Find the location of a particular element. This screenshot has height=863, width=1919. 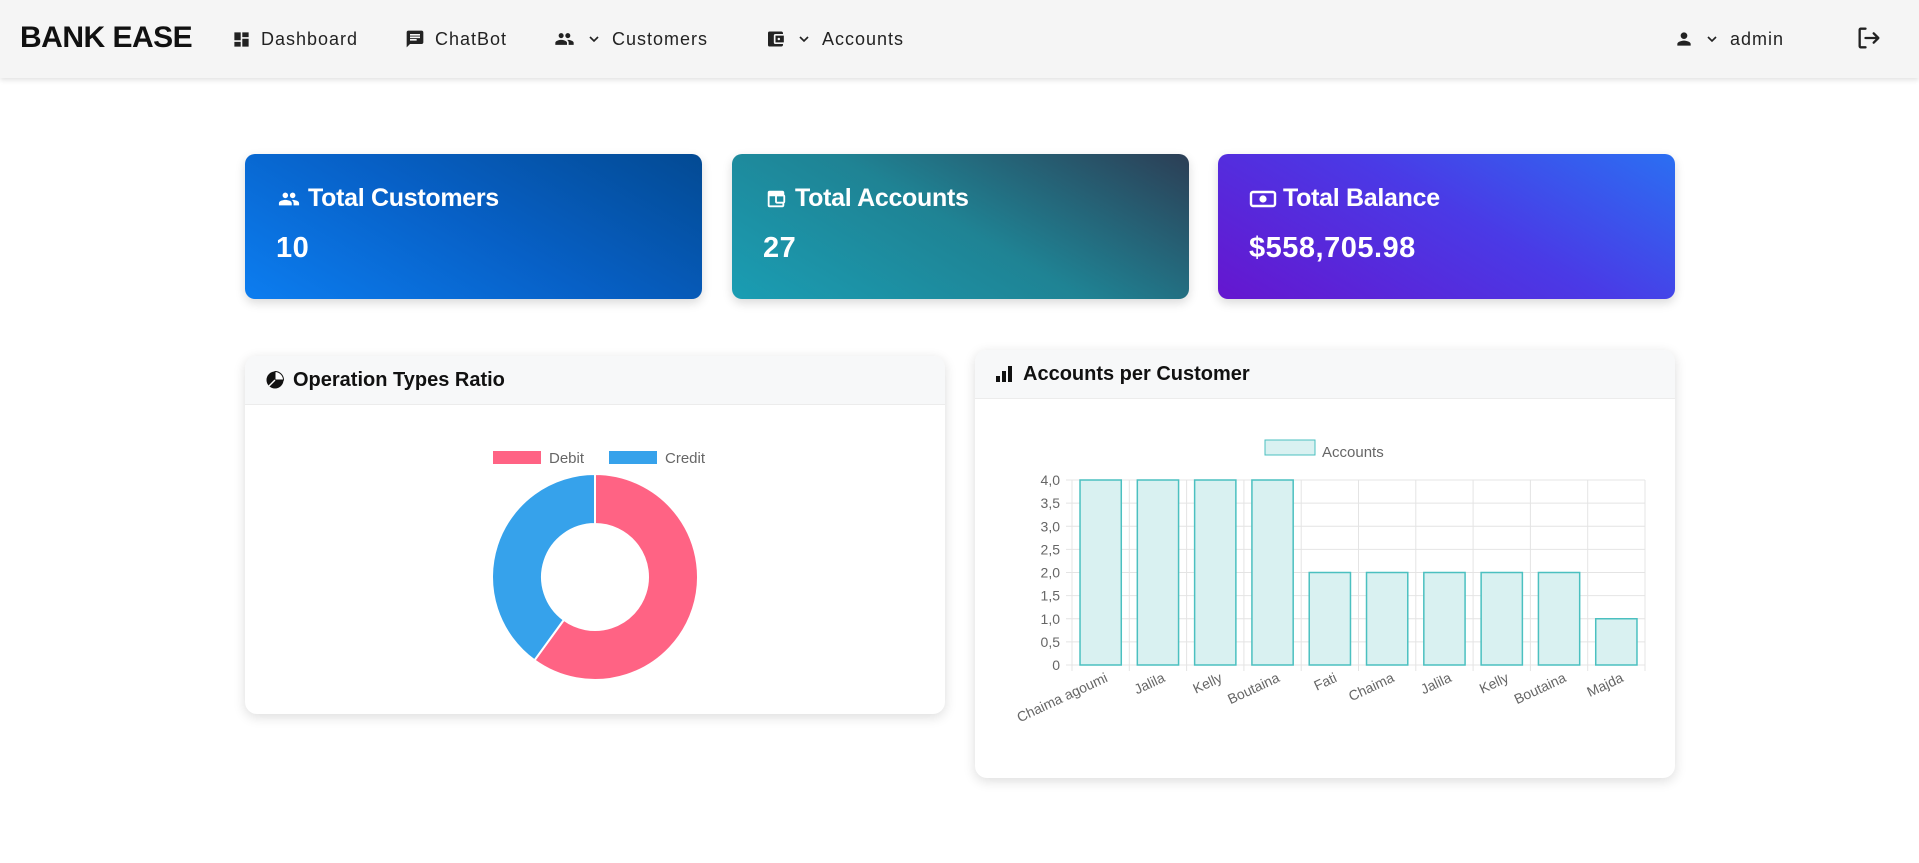

stat-value: 27 is located at coordinates (780, 248).